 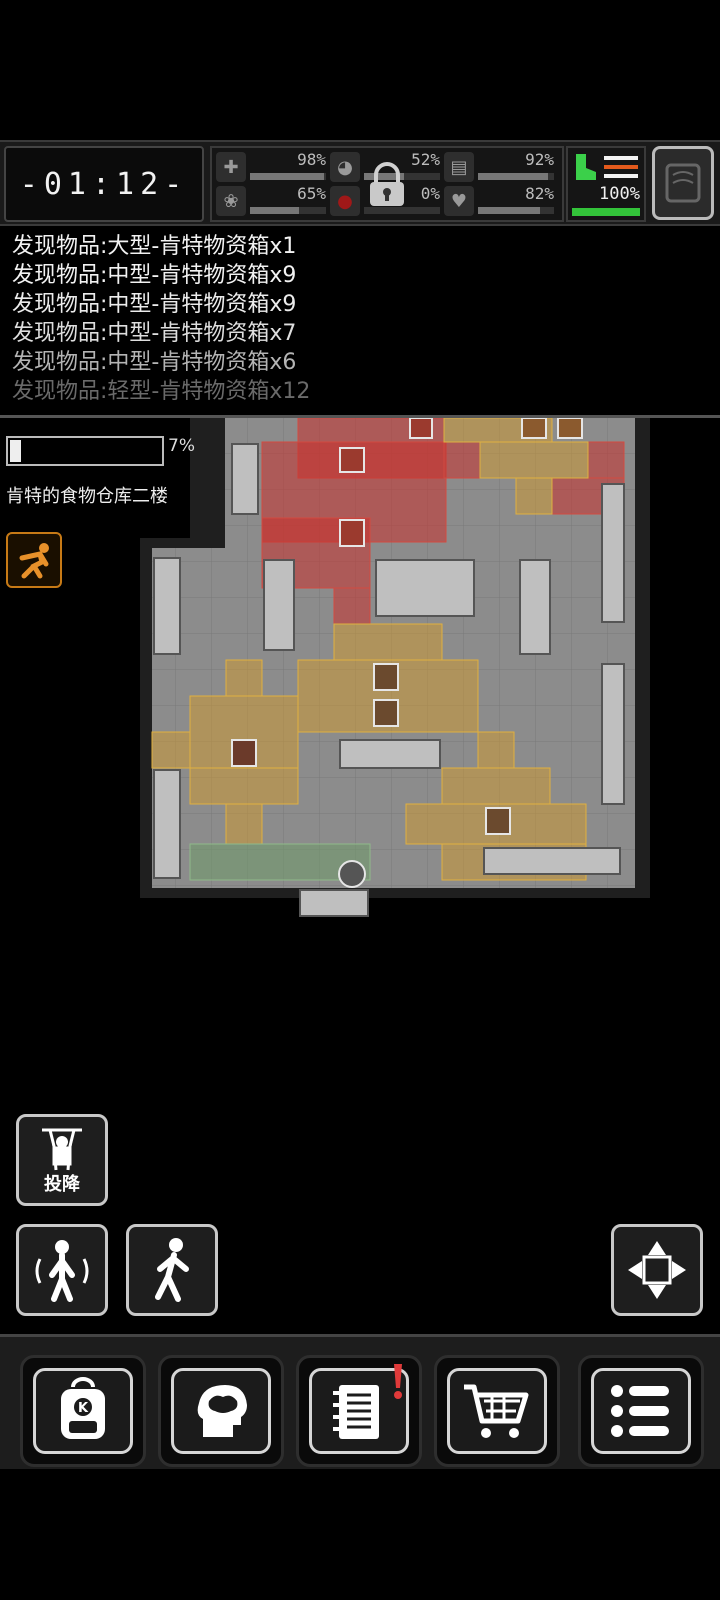 I want to click on journal-button, so click(x=359, y=1411).